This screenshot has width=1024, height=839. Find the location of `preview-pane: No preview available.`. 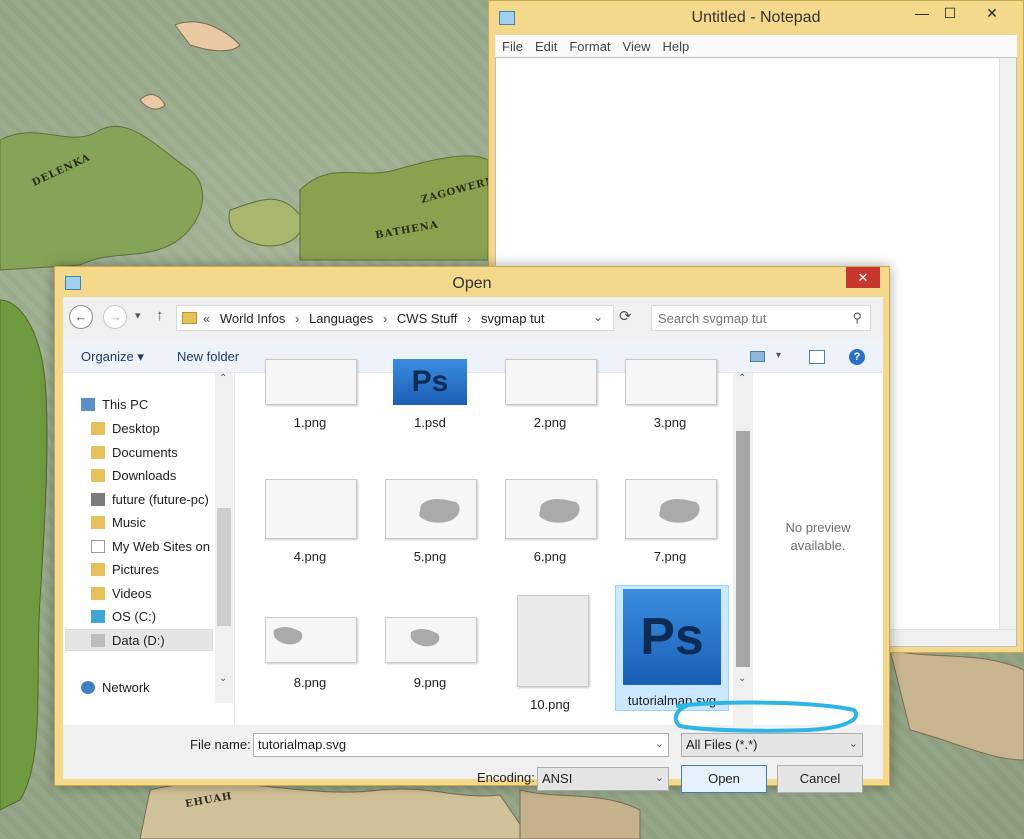

preview-pane: No preview available. is located at coordinates (818, 549).